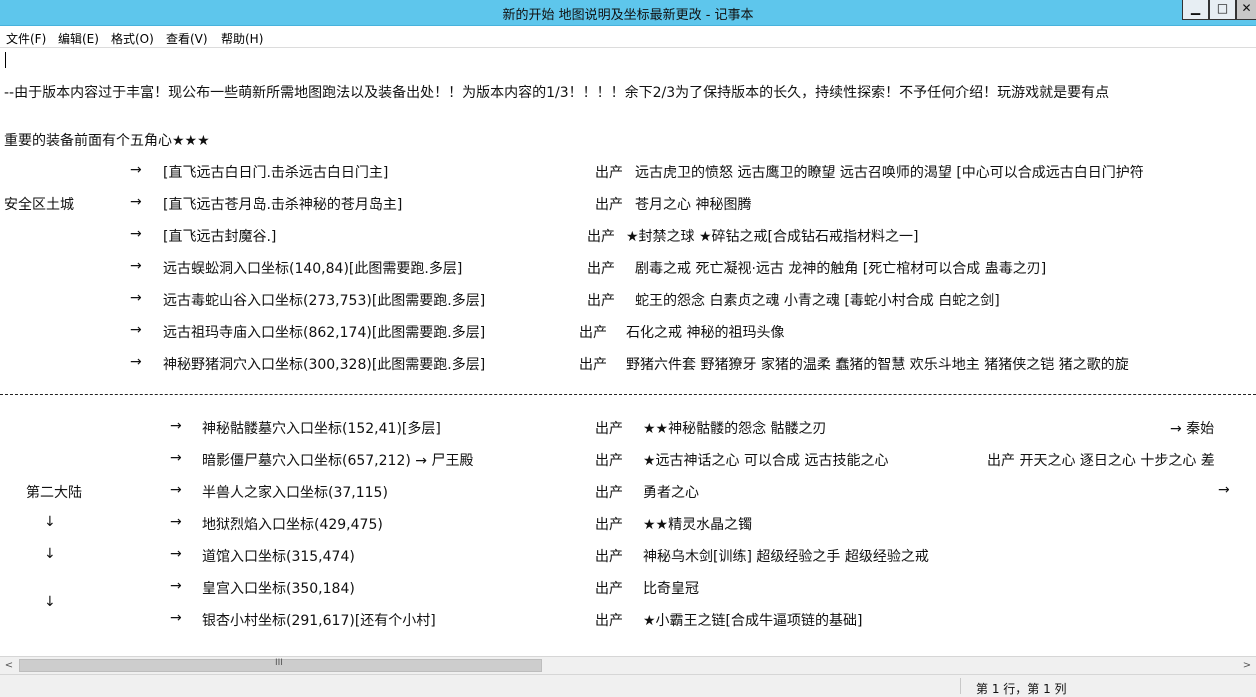 The image size is (1256, 697). What do you see at coordinates (705, 333) in the screenshot?
I see `row-drops: 石化之戒 神秘的祖玛头像` at bounding box center [705, 333].